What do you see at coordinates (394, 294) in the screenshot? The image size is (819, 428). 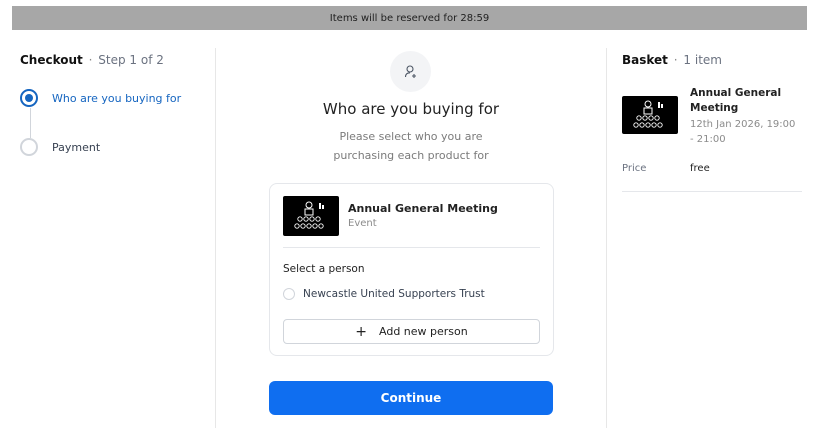 I see `person-option-label: Newcastle United Supporters Trust` at bounding box center [394, 294].